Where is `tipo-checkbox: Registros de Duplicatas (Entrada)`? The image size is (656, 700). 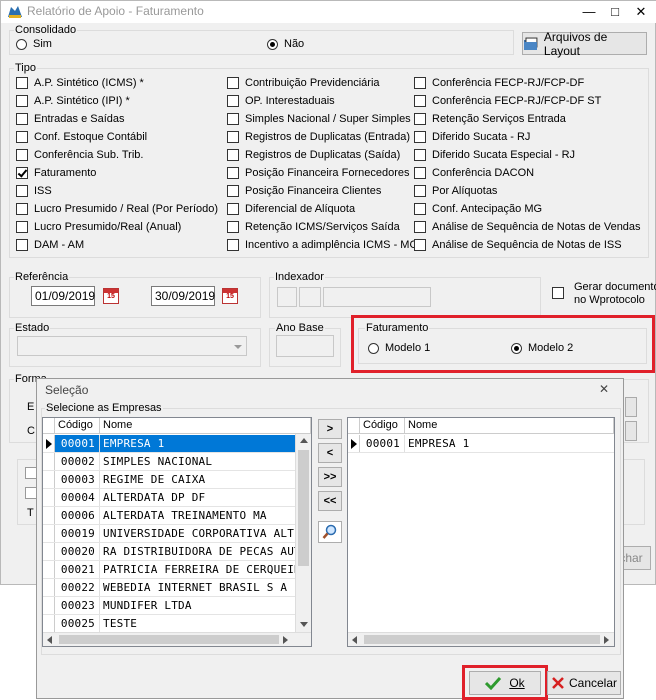 tipo-checkbox: Registros de Duplicatas (Entrada) is located at coordinates (318, 137).